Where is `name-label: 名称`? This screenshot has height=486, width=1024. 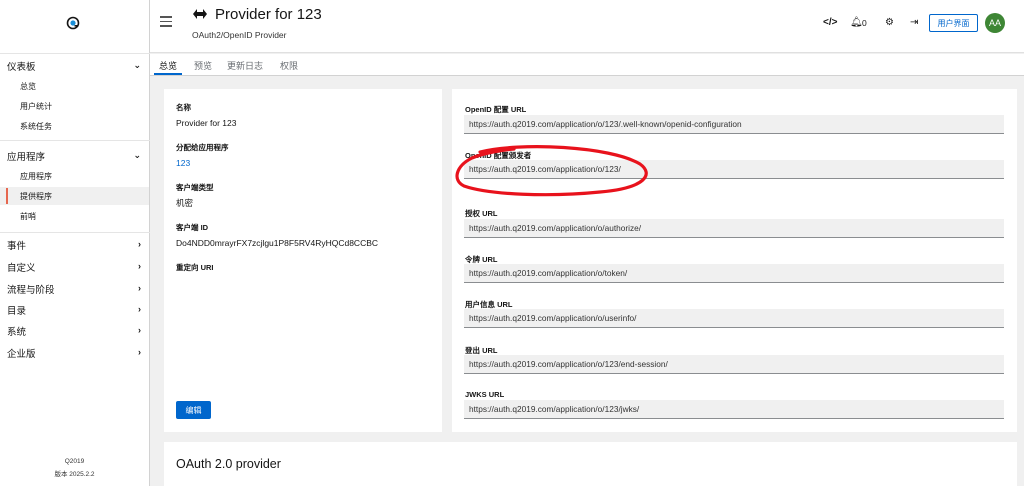
name-label: 名称 is located at coordinates (183, 107).